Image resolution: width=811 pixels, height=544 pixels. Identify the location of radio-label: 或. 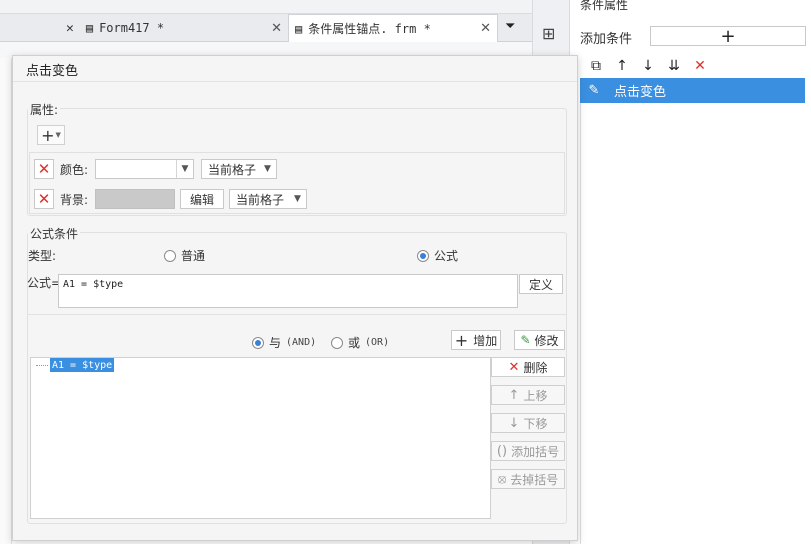
(354, 343).